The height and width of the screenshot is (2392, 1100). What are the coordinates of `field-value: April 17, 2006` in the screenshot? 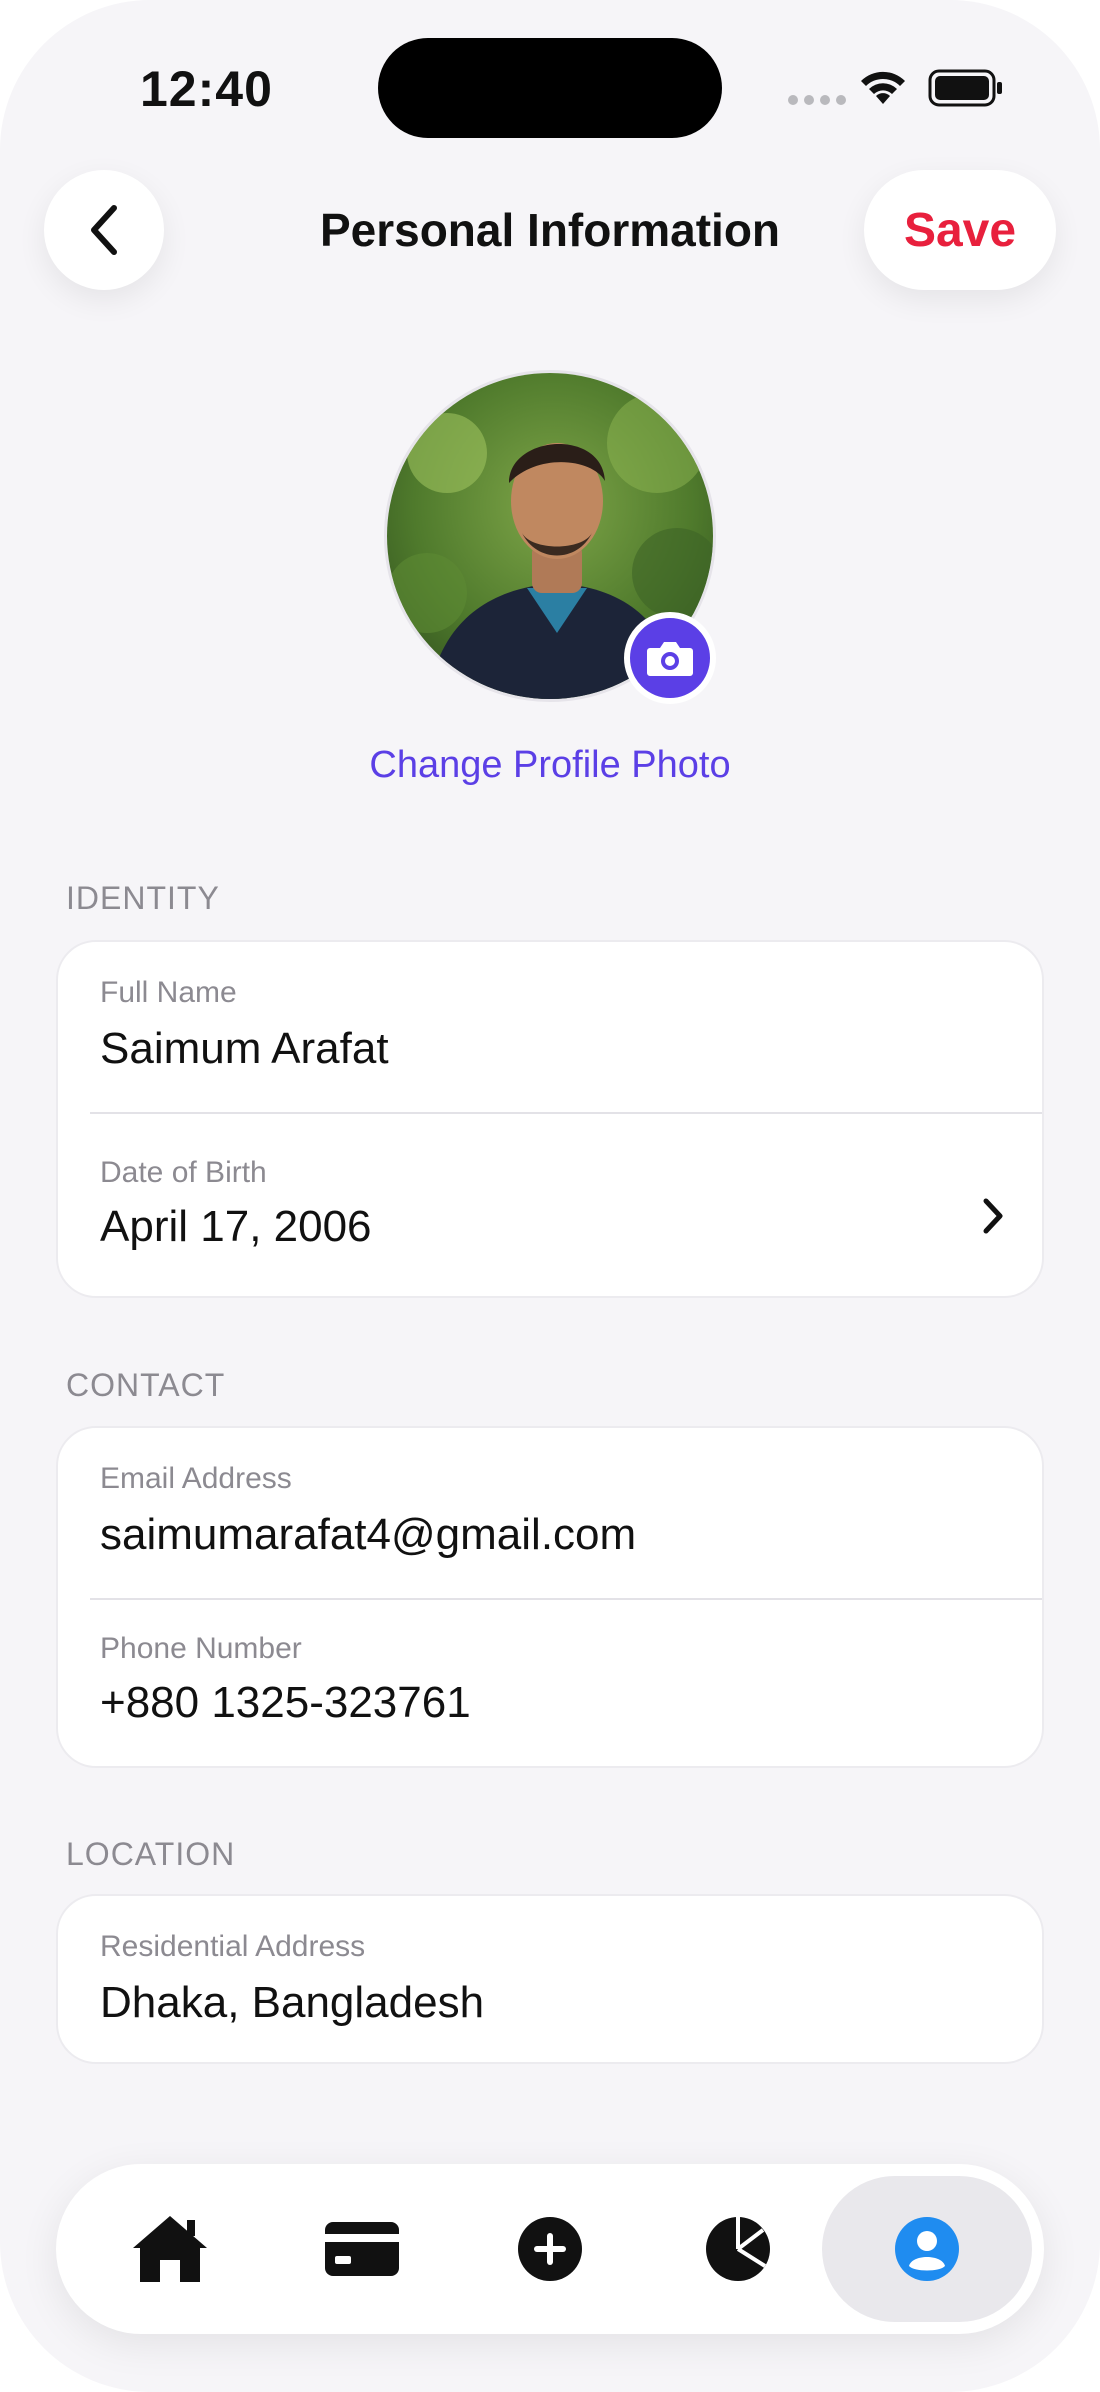 It's located at (236, 1226).